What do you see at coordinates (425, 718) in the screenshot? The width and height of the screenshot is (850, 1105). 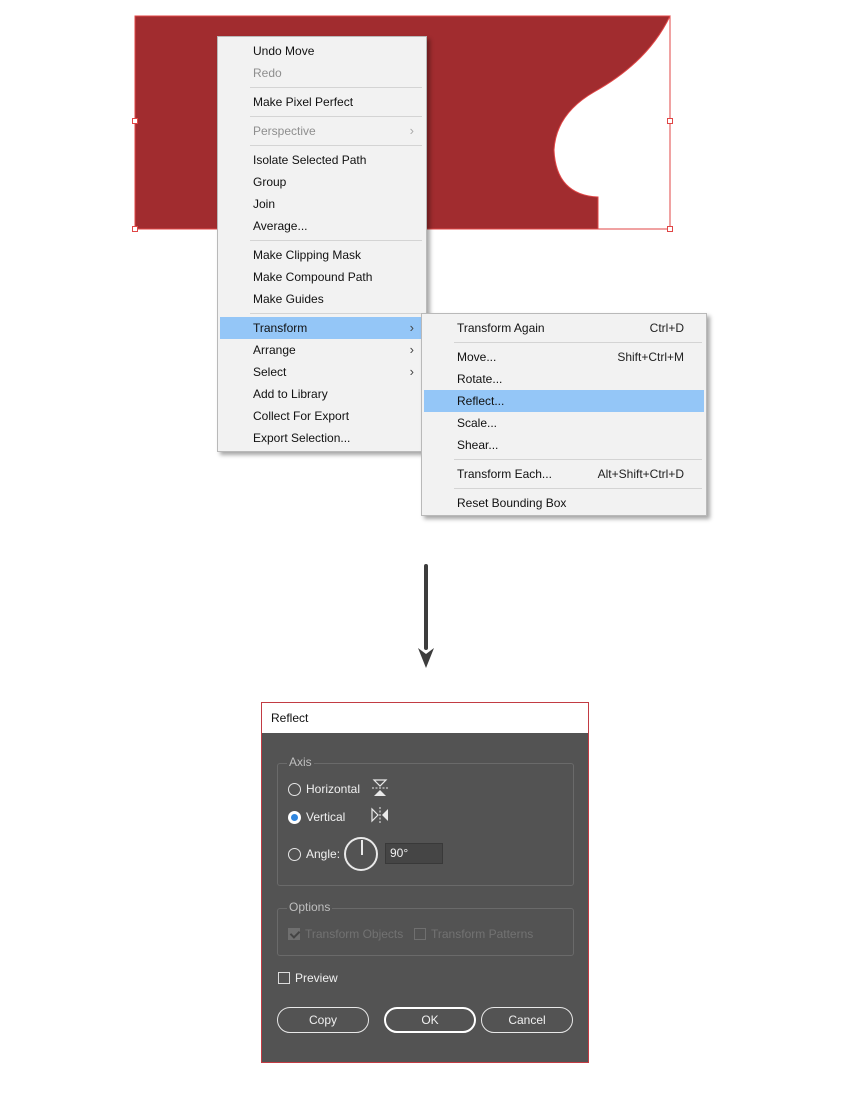 I see `dialog-title: Reflect` at bounding box center [425, 718].